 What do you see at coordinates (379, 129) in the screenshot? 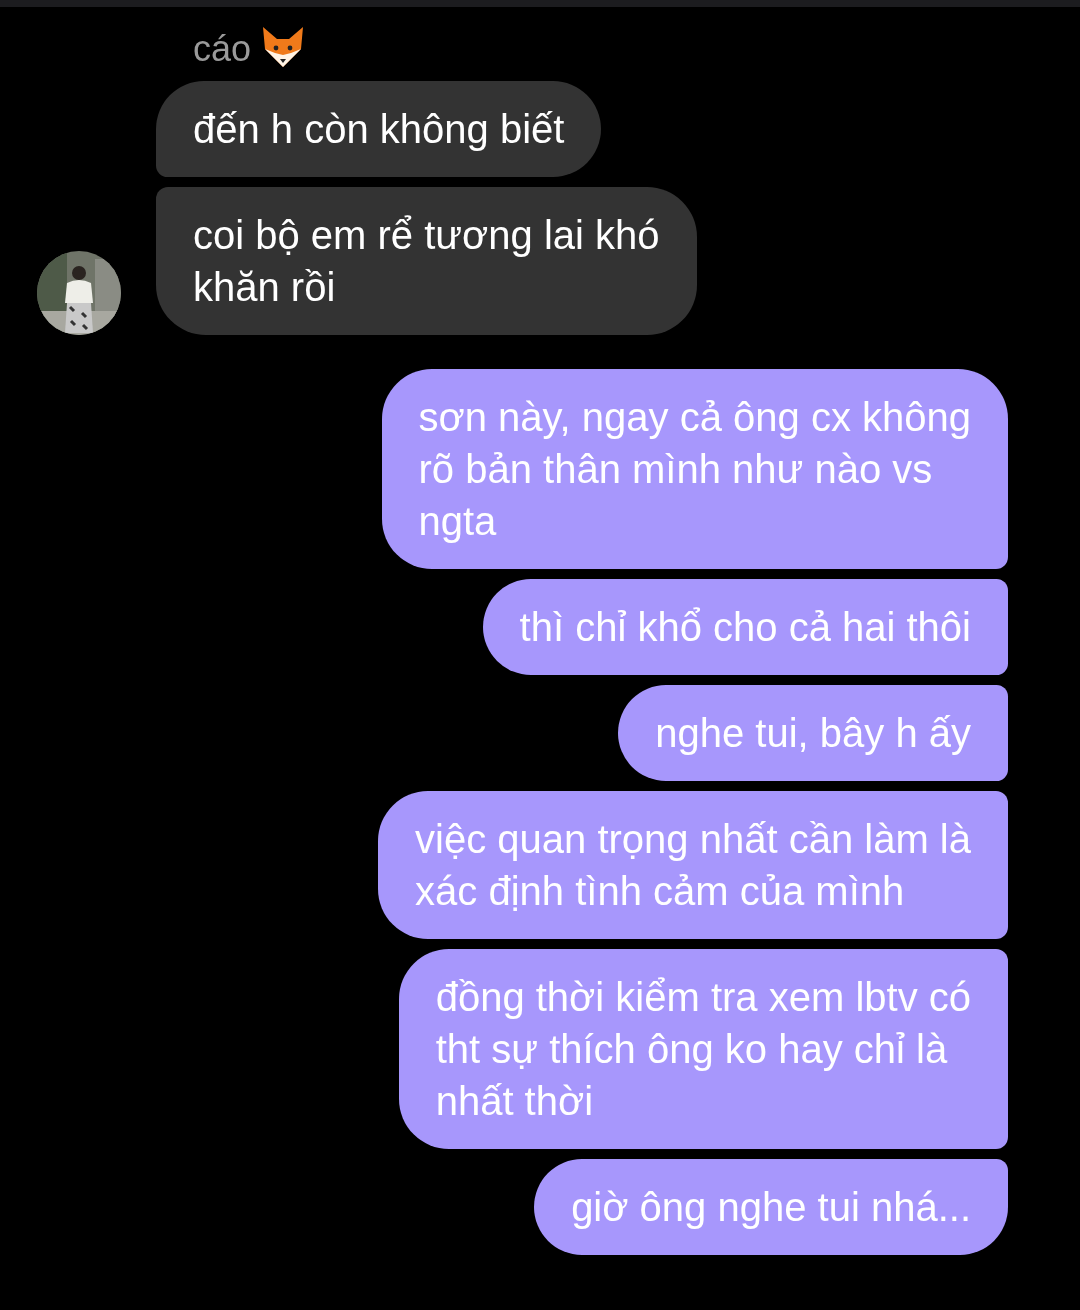
I see `message-bubble: đến h còn không biết` at bounding box center [379, 129].